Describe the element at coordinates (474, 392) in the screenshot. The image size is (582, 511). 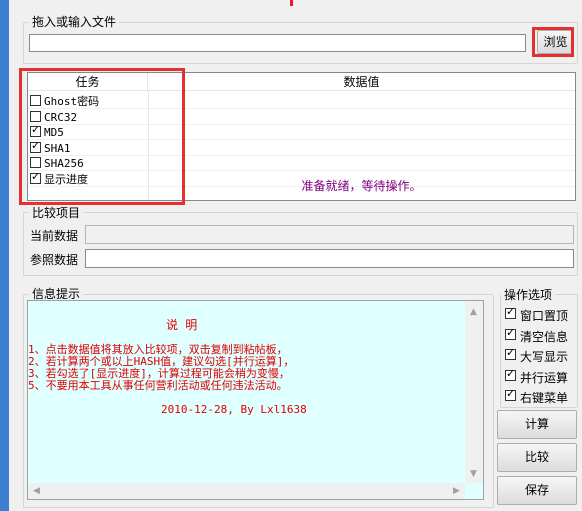
I see `vertical-scrollbar: ▲ ▼` at that location.